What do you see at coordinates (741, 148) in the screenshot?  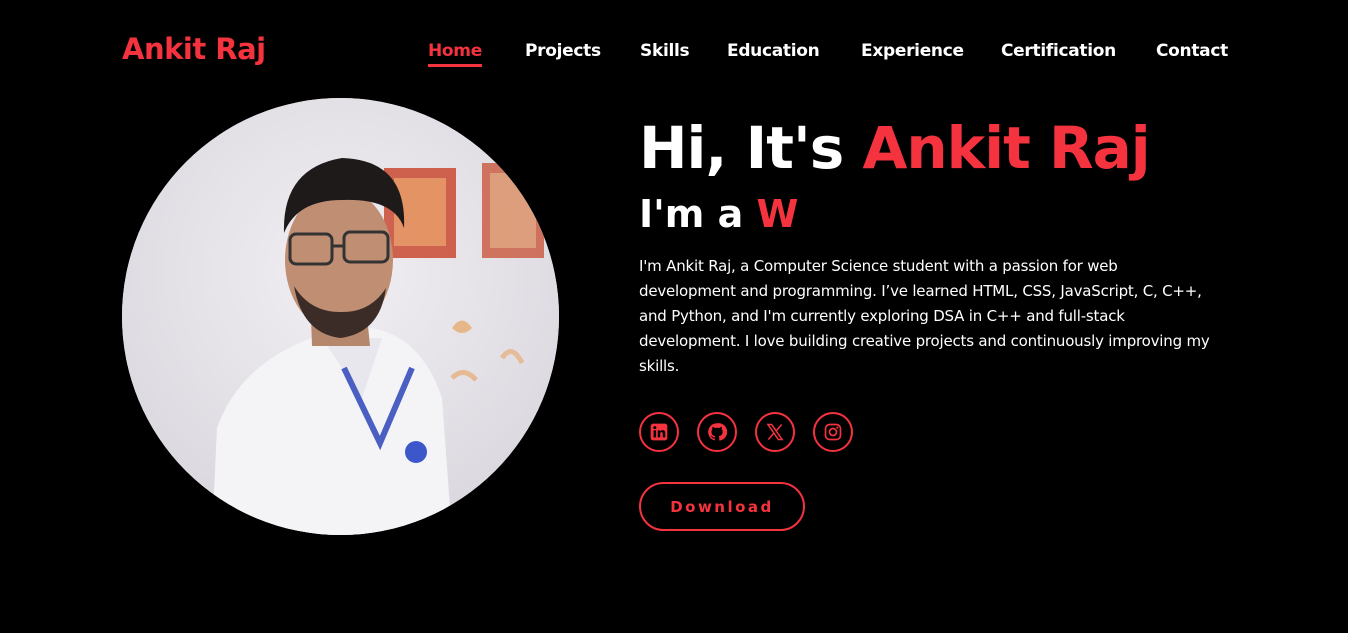 I see `hero-greeting: Hi, It's` at bounding box center [741, 148].